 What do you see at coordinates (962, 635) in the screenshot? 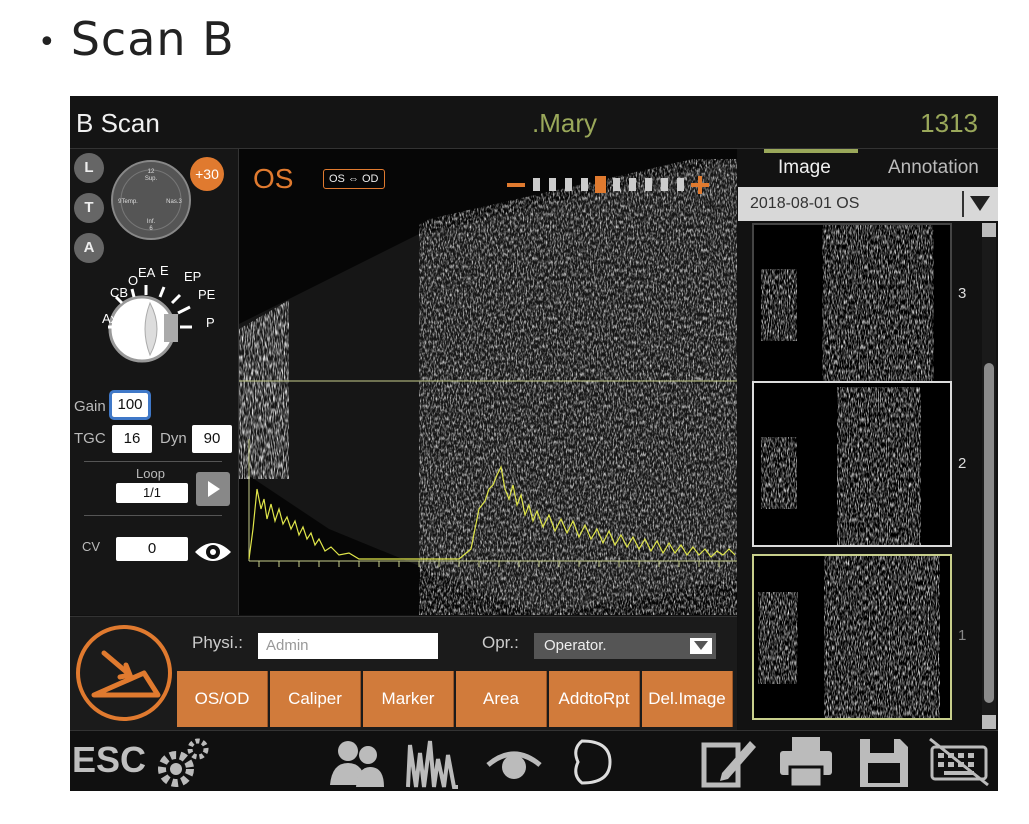
I see `thumbnail-1-number: 1` at bounding box center [962, 635].